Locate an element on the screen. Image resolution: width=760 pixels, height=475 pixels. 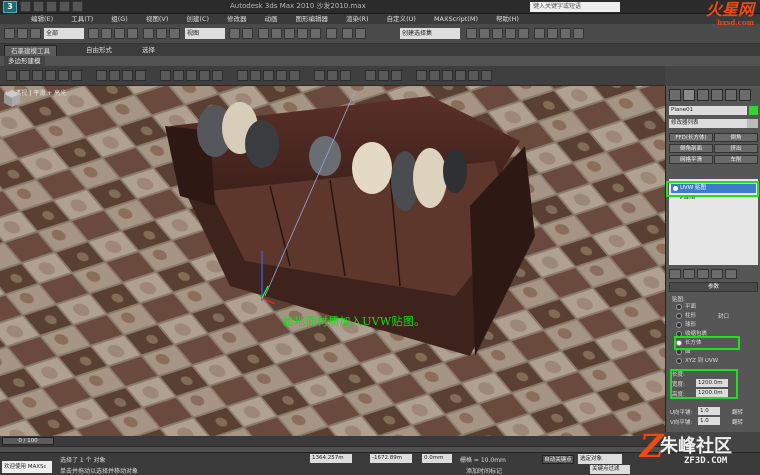
collapse-icon is located at coordinates (345, 75).